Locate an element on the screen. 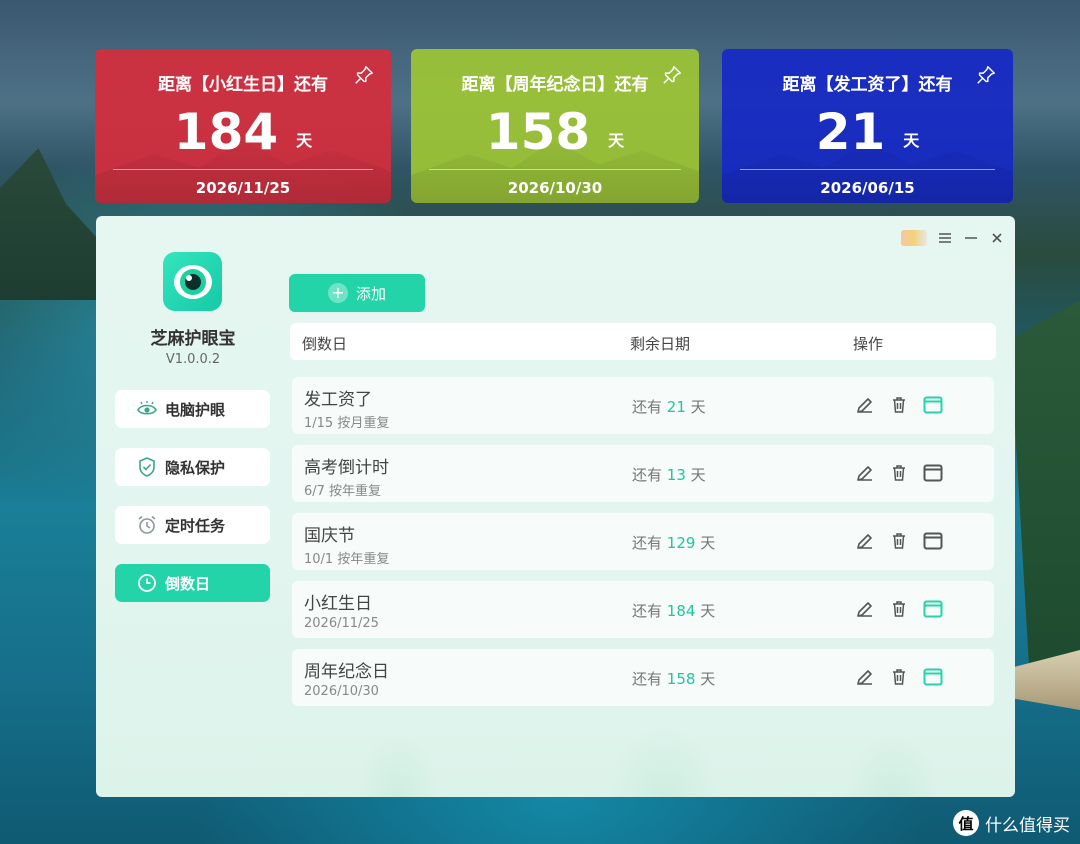 This screenshot has width=1080, height=844. sidebar: 芝麻护眼宝 V1.0.0.2 电脑护眼 隐私保护 定时任务 倒数日 is located at coordinates (193, 506).